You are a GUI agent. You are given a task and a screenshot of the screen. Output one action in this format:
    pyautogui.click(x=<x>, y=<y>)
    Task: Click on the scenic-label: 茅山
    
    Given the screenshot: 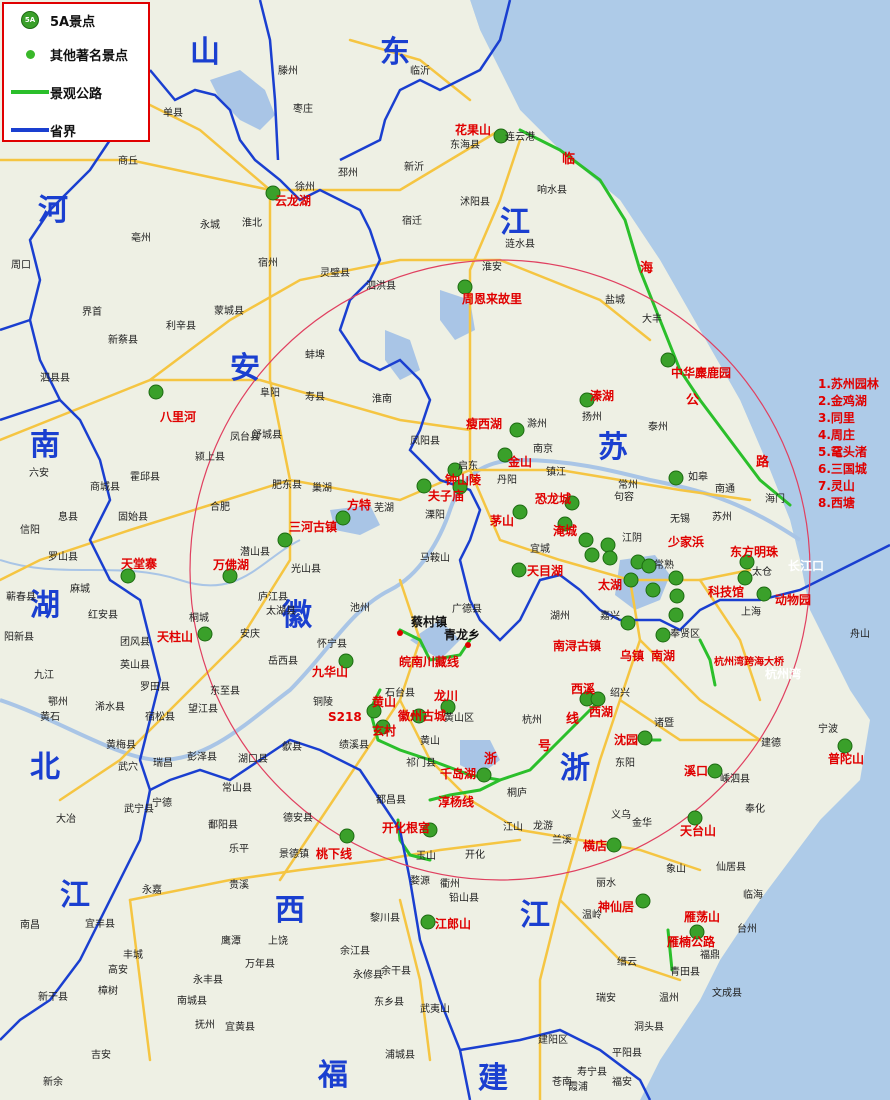 What is the action you would take?
    pyautogui.click(x=502, y=520)
    